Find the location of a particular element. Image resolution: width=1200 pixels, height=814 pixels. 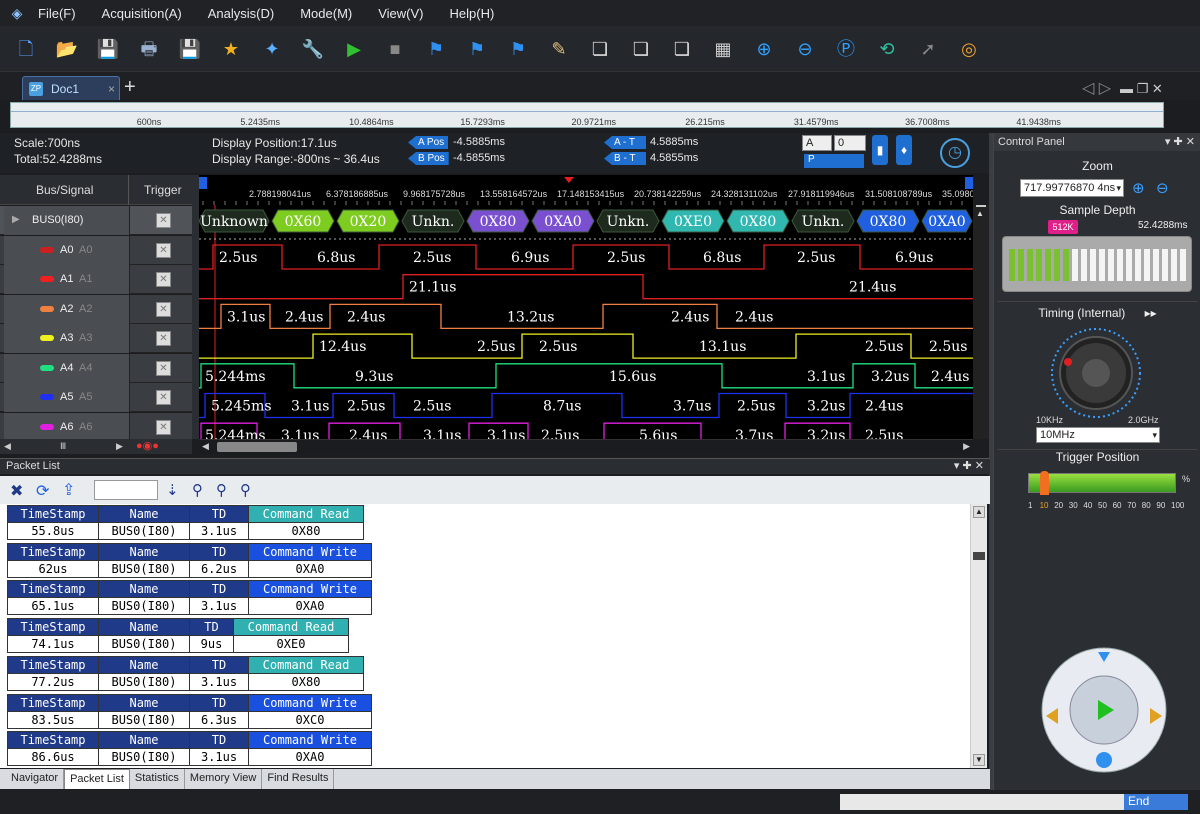

save-as-icon: 💾 is located at coordinates (190, 49).